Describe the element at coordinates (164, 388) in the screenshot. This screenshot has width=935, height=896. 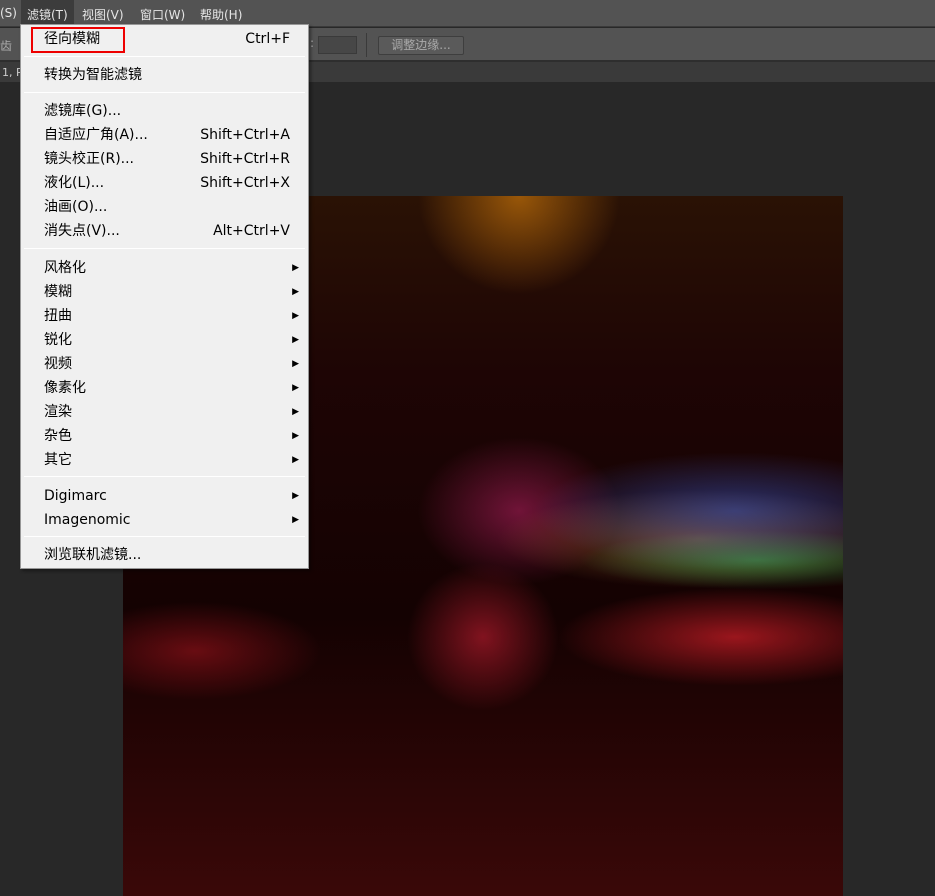
I see `submenu-pixelate: 像素化 ▶` at that location.